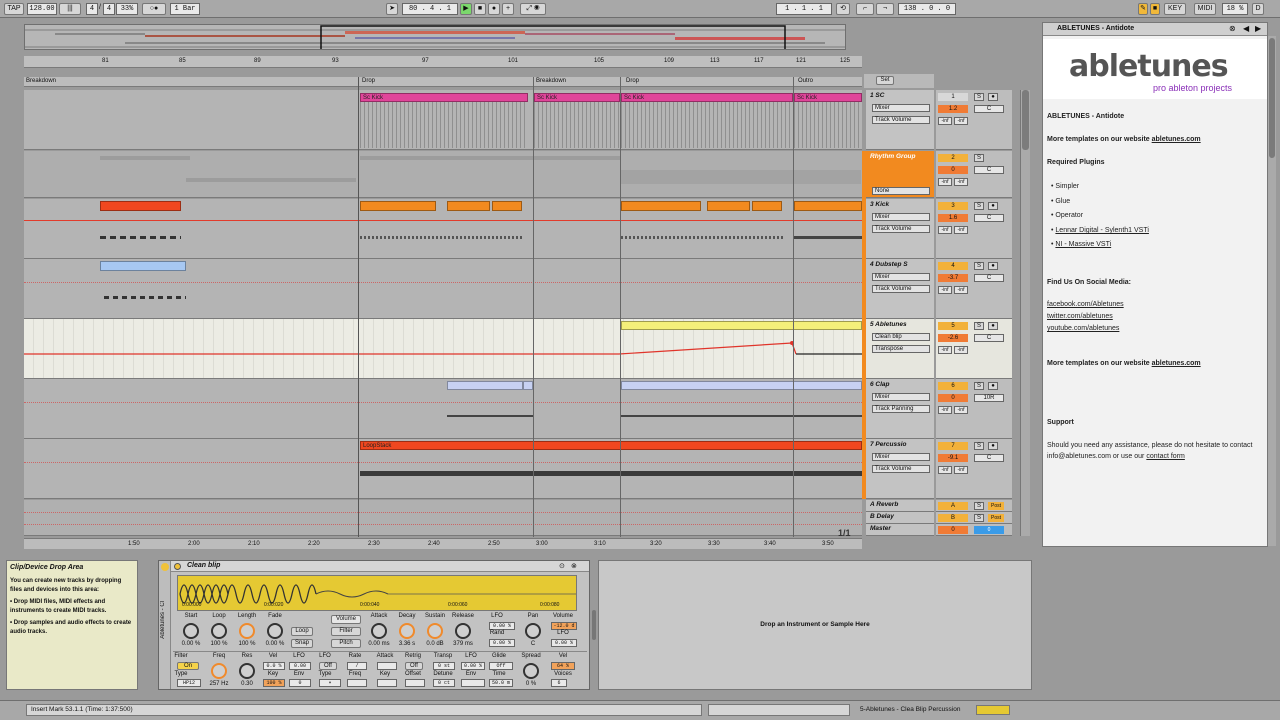  Describe the element at coordinates (140, 206) in the screenshot. I see `clip-kick-a` at that location.